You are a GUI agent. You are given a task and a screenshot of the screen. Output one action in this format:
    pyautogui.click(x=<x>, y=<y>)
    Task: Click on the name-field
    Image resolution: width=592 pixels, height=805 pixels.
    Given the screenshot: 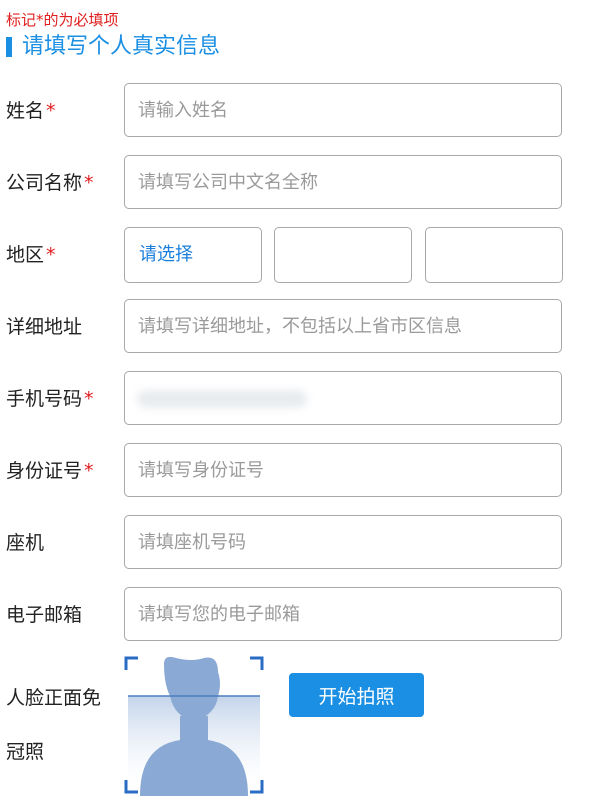 What is the action you would take?
    pyautogui.click(x=343, y=110)
    